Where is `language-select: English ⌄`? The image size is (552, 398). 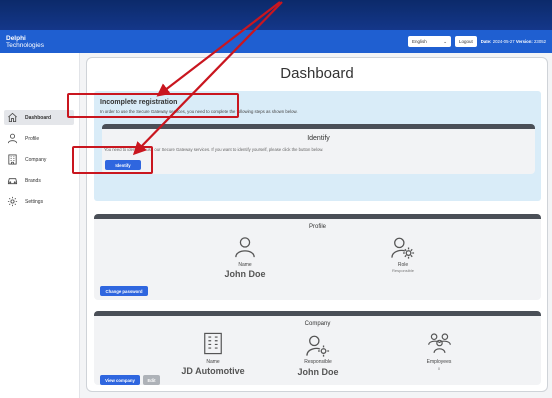 language-select: English ⌄ is located at coordinates (429, 41).